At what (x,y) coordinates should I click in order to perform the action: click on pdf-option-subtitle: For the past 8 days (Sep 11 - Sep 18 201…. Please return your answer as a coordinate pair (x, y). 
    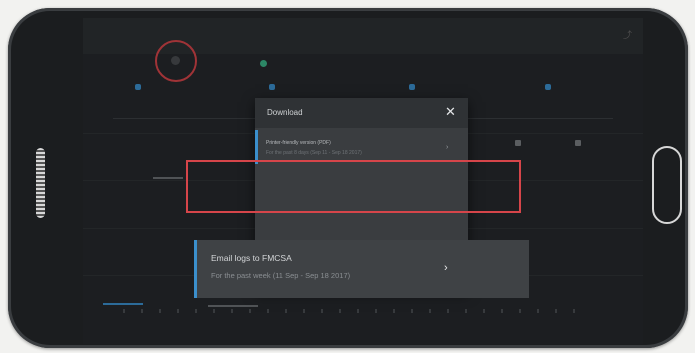
    Looking at the image, I should click on (314, 153).